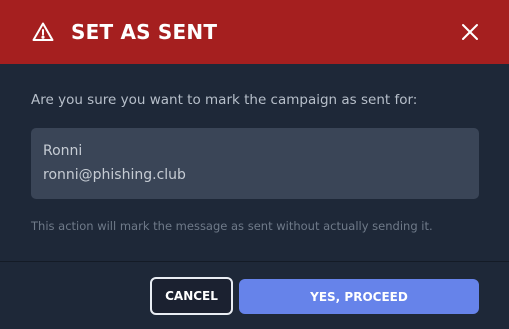 The image size is (509, 329). Describe the element at coordinates (359, 296) in the screenshot. I see `proceed-button: YES, PROCEED` at that location.